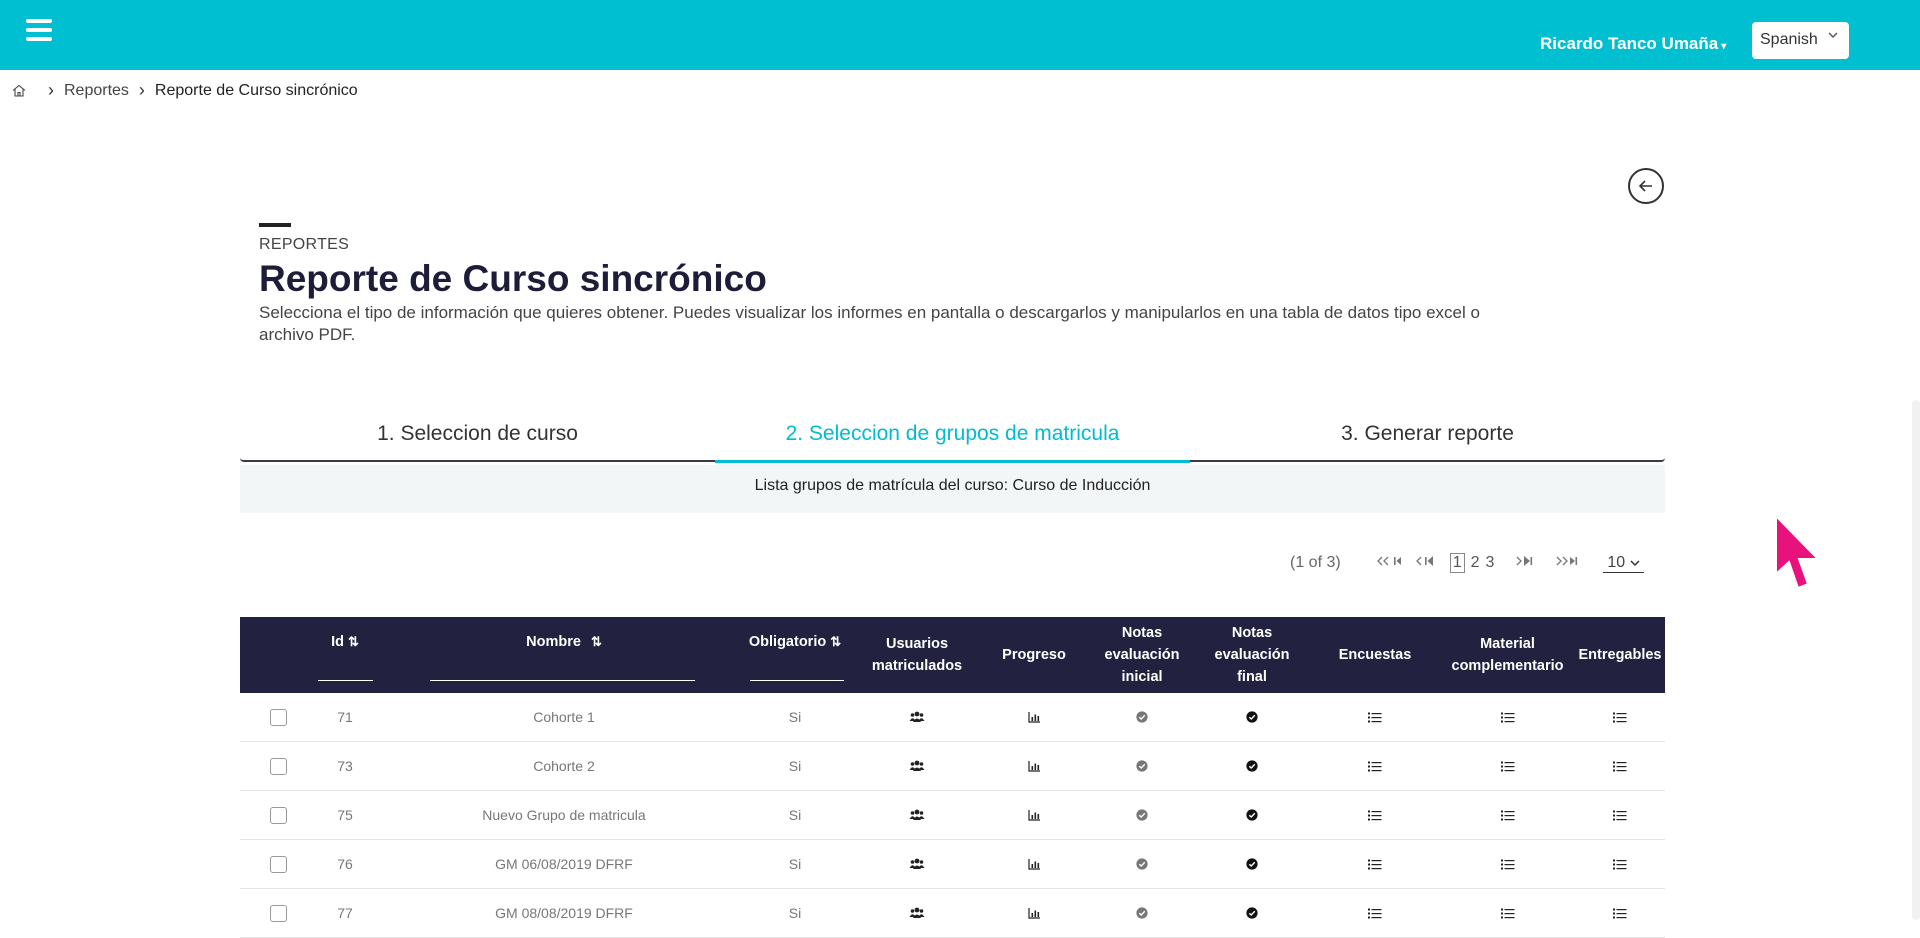 This screenshot has height=938, width=1920. I want to click on paginator: (1 of 3) 1 2 3 10, so click(1467, 563).